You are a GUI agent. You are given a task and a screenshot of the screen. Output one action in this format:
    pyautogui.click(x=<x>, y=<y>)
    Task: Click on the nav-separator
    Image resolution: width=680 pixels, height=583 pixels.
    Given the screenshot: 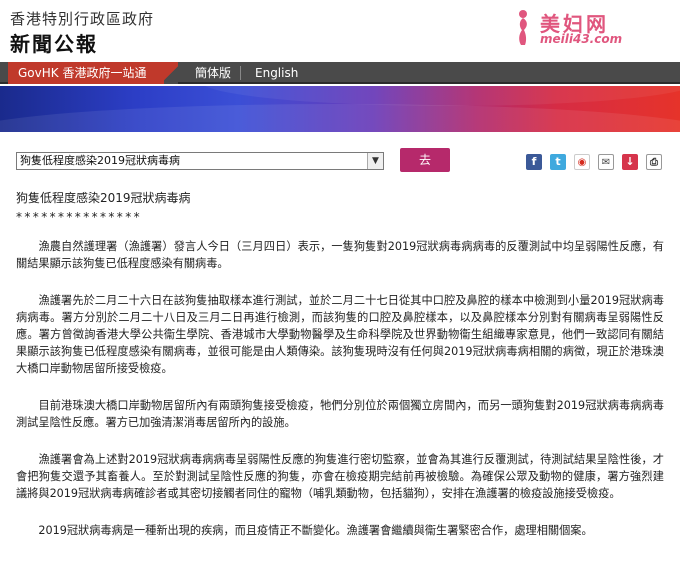 What is the action you would take?
    pyautogui.click(x=240, y=73)
    